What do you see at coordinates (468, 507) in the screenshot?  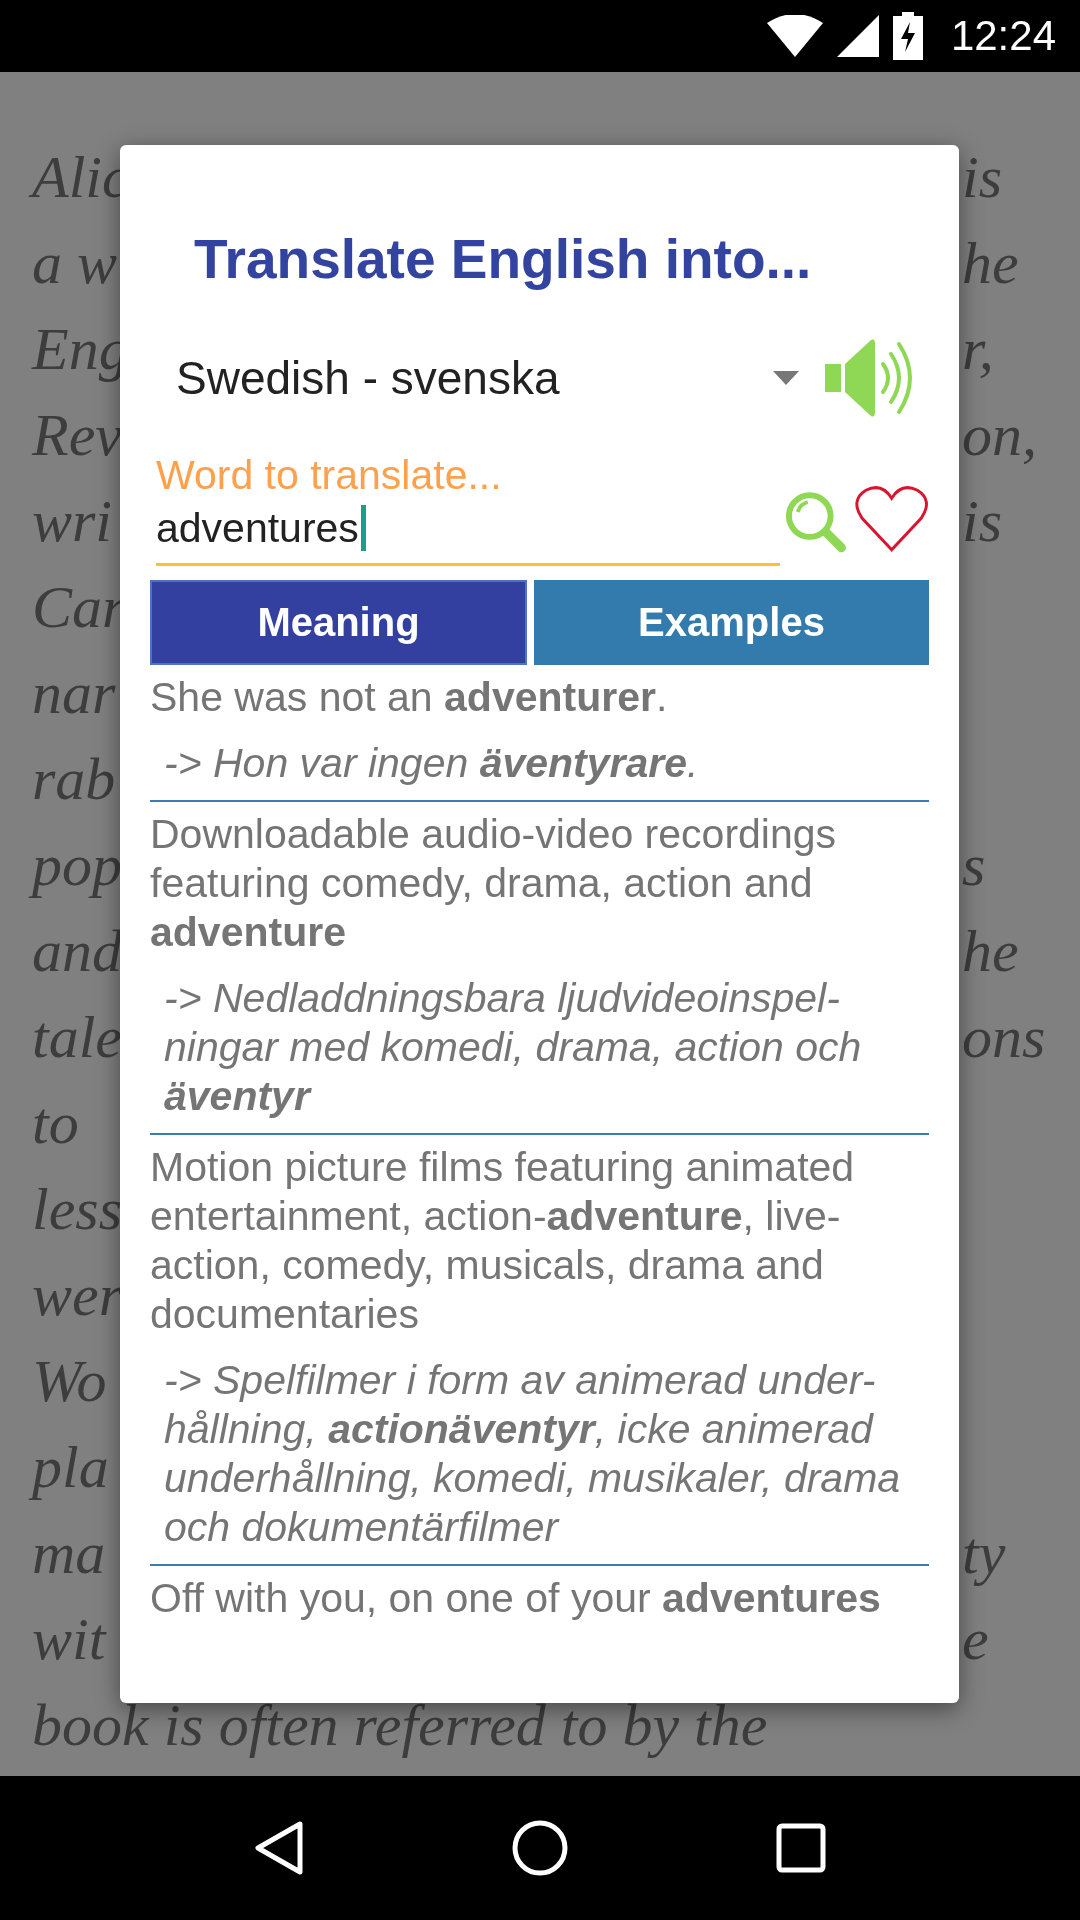 I see `word-input-field: Word to translate... adventures` at bounding box center [468, 507].